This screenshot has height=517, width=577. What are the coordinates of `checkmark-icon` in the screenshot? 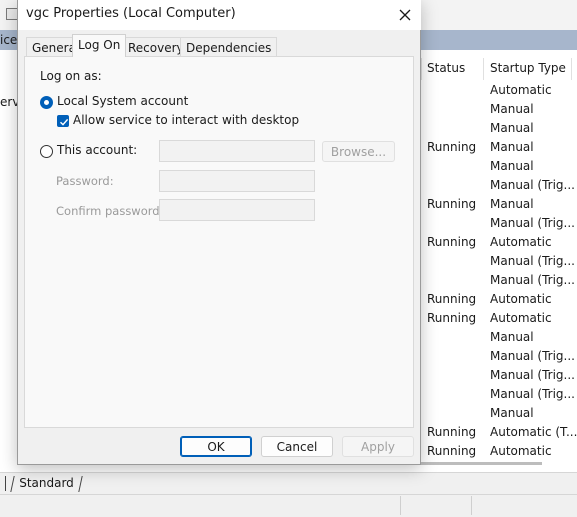 It's located at (64, 122).